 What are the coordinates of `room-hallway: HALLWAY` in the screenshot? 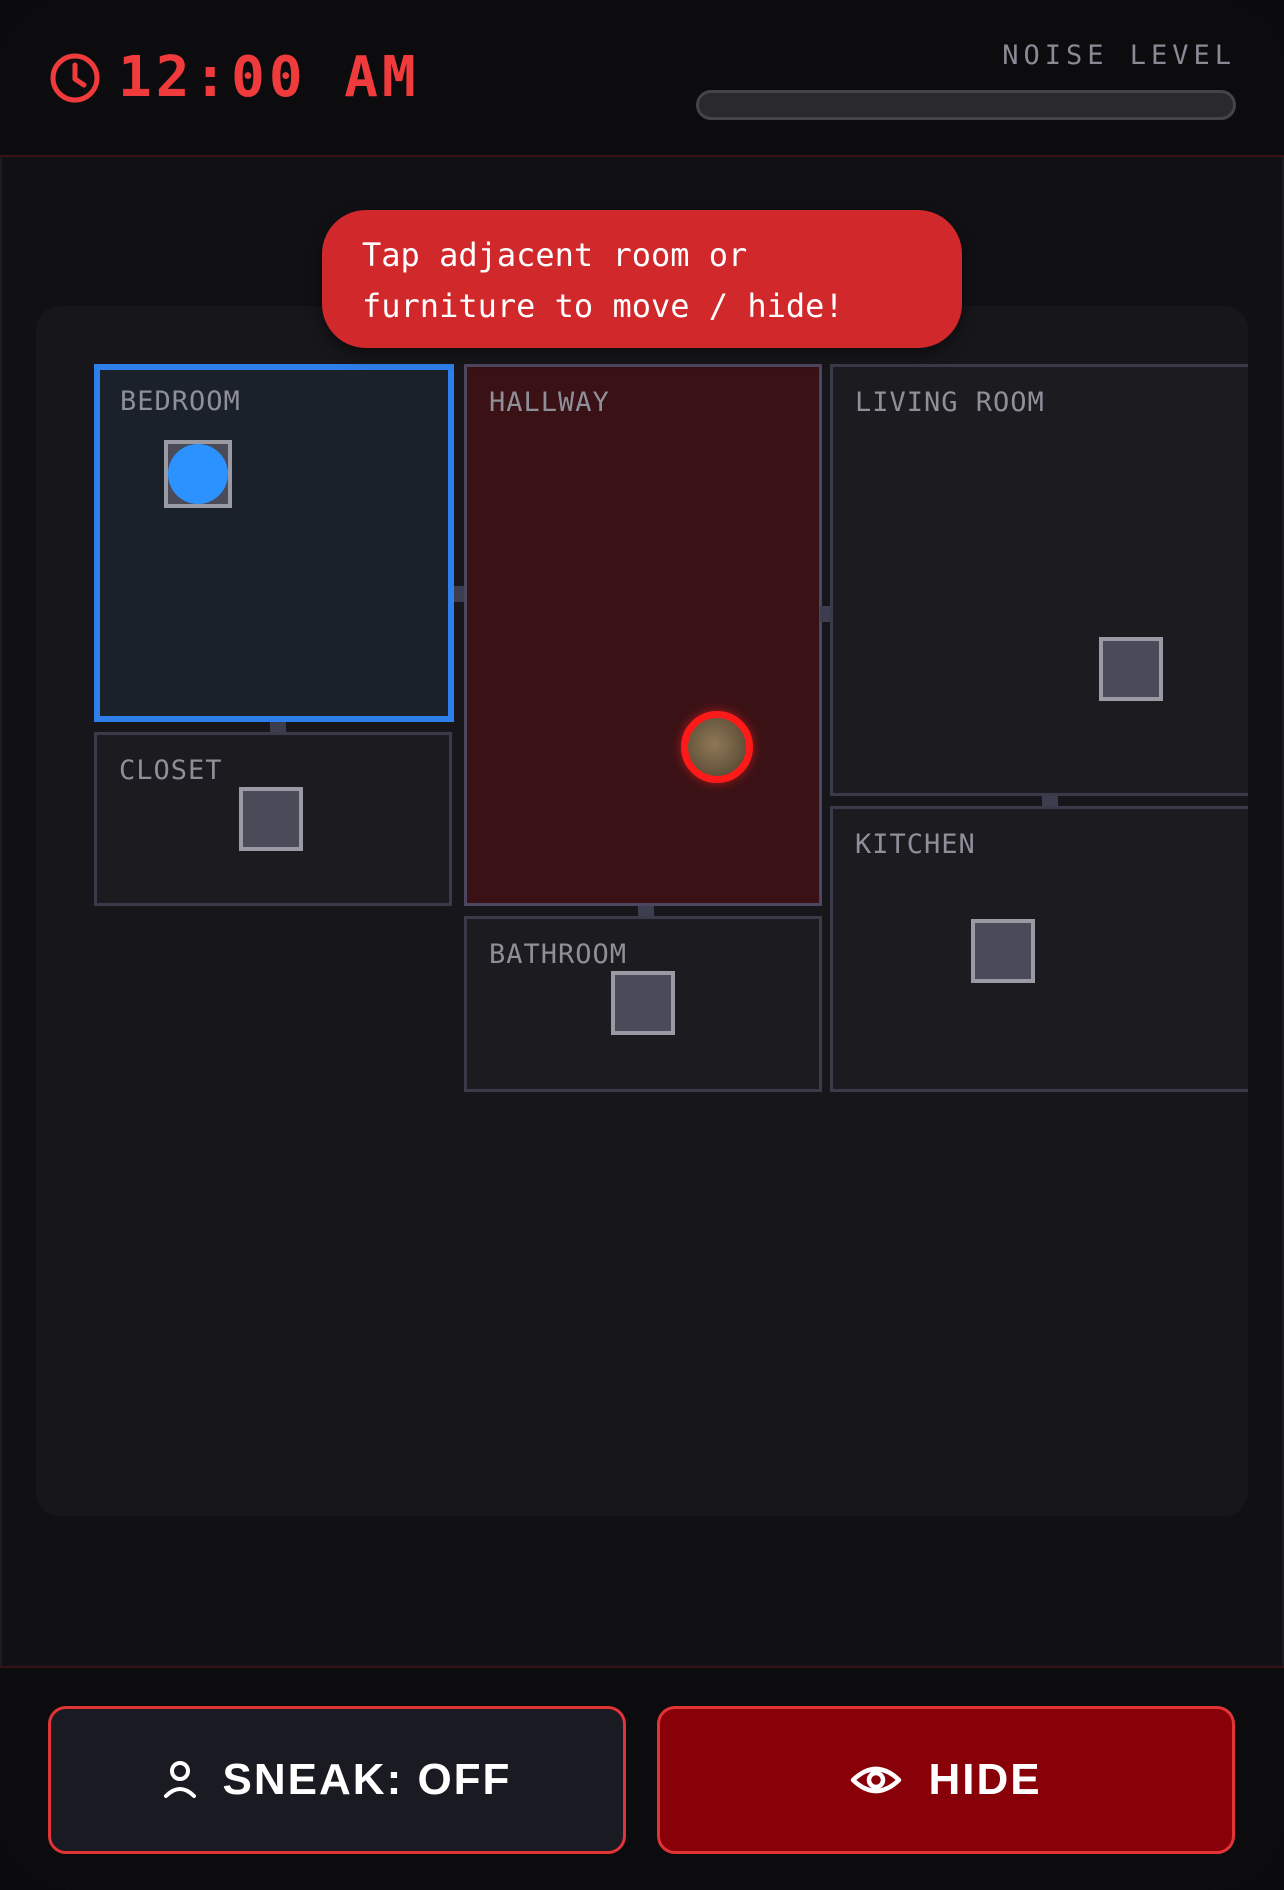 It's located at (643, 635).